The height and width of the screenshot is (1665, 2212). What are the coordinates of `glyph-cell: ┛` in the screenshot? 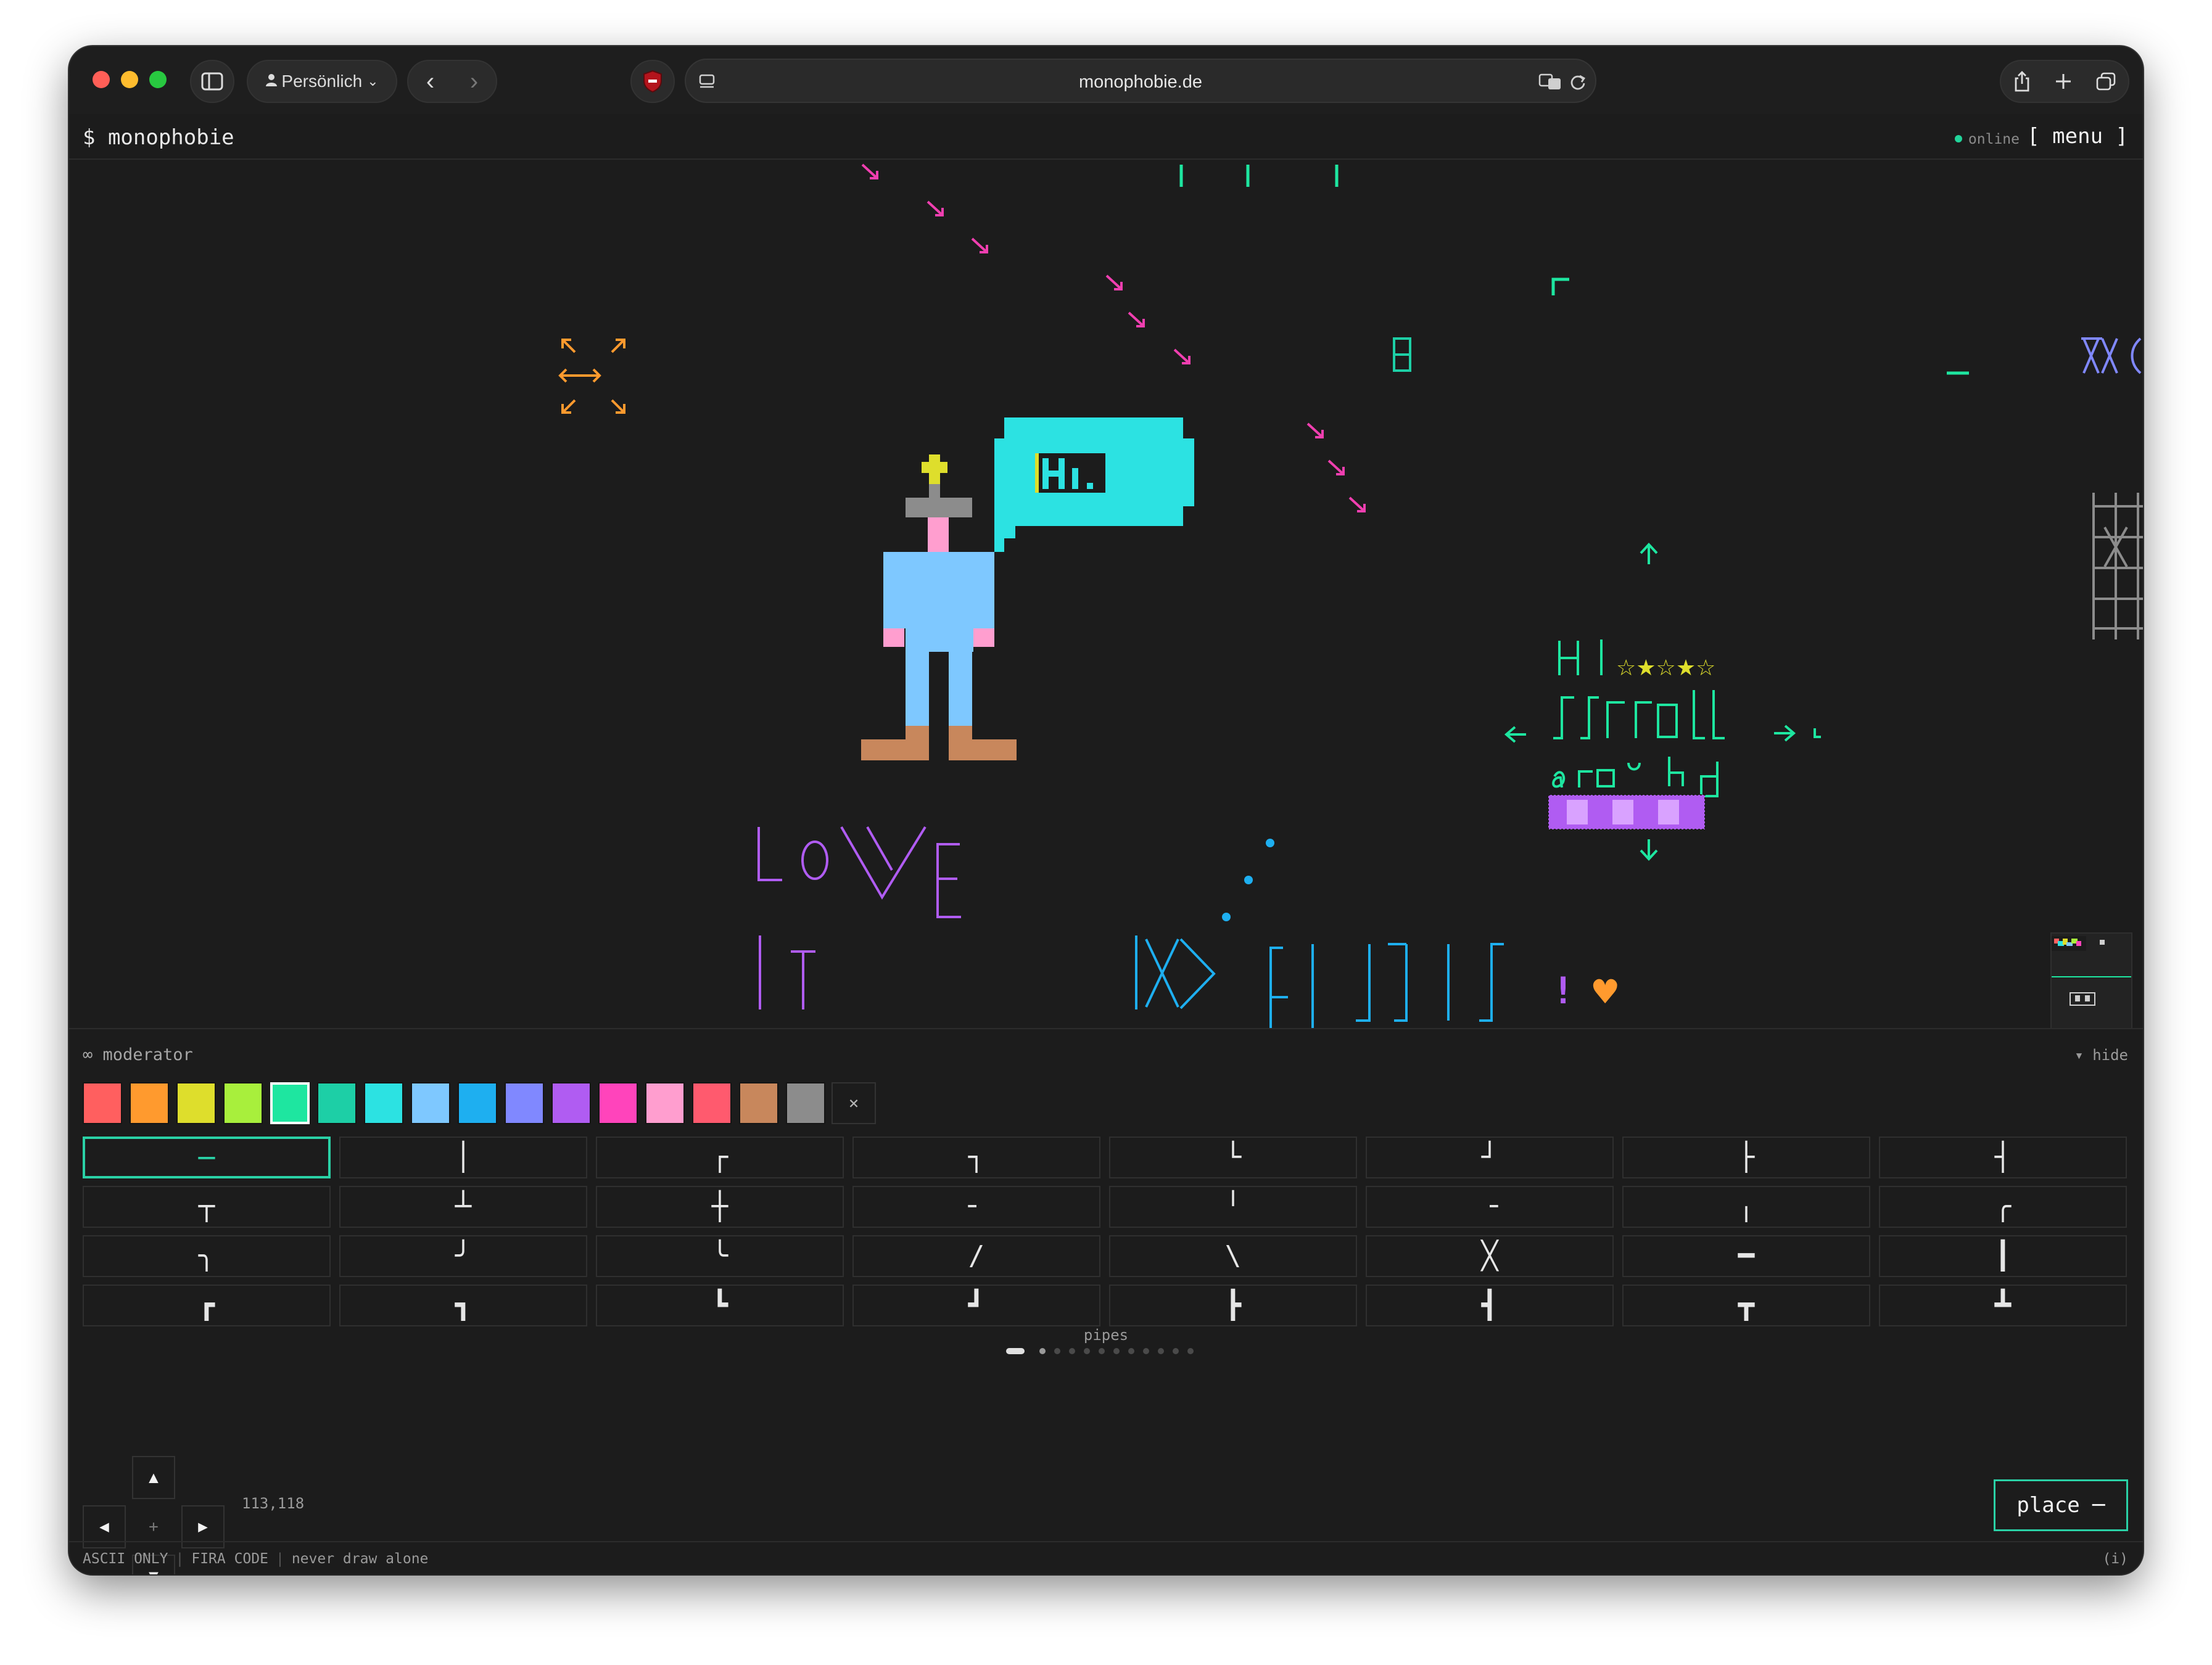 It's located at (976, 1305).